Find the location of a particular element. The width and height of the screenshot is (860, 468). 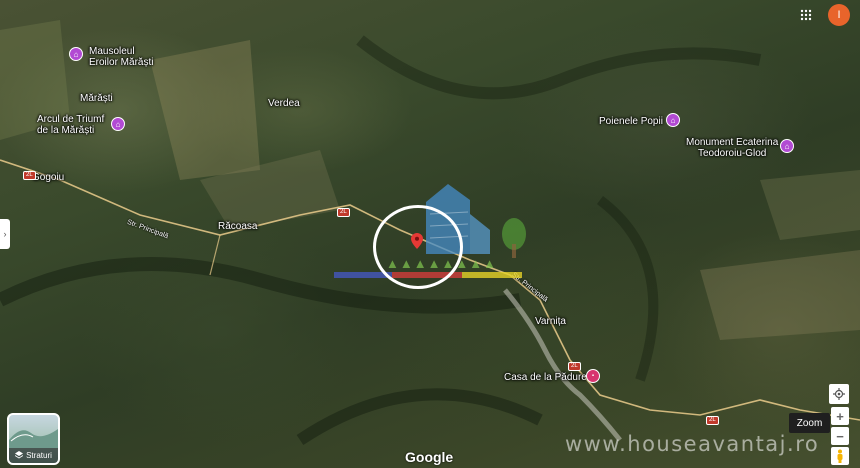

google-logo: Google is located at coordinates (429, 457).